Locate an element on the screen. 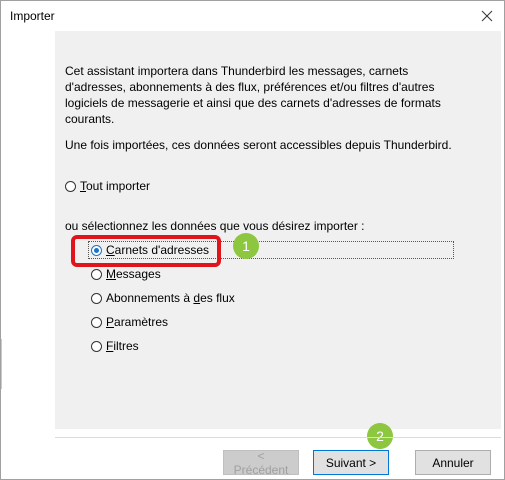 The height and width of the screenshot is (480, 505). option-filters: Filtres is located at coordinates (115, 346).